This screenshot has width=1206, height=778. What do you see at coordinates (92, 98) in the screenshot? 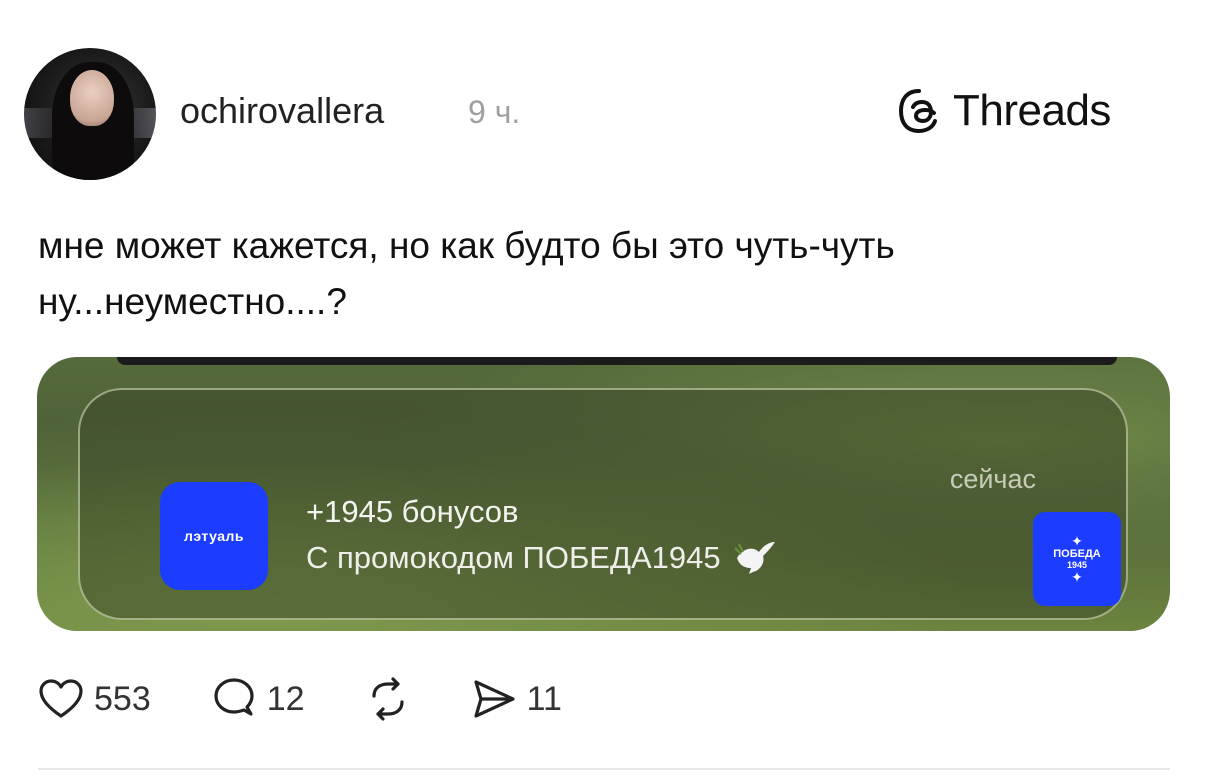
I see `avatar-face` at bounding box center [92, 98].